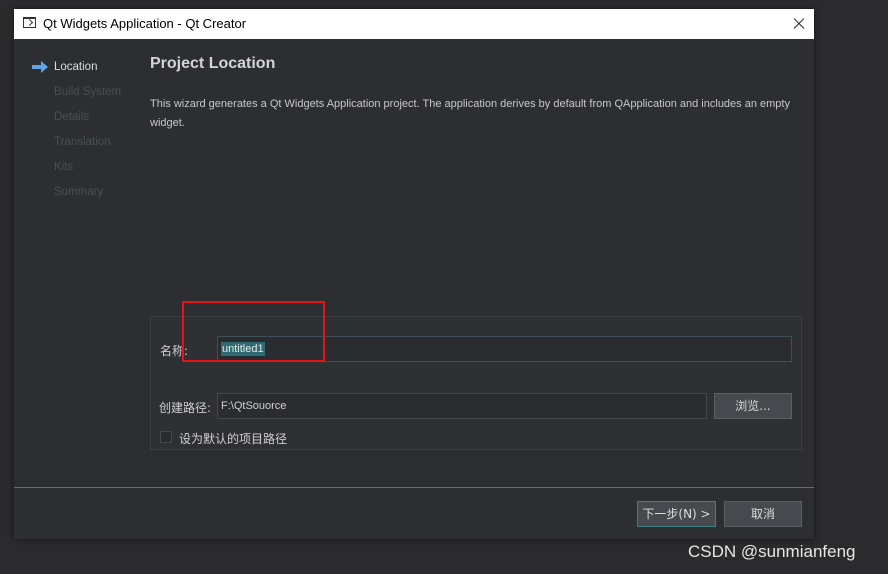 This screenshot has height=574, width=888. Describe the element at coordinates (79, 192) in the screenshot. I see `step-label: Summary` at that location.